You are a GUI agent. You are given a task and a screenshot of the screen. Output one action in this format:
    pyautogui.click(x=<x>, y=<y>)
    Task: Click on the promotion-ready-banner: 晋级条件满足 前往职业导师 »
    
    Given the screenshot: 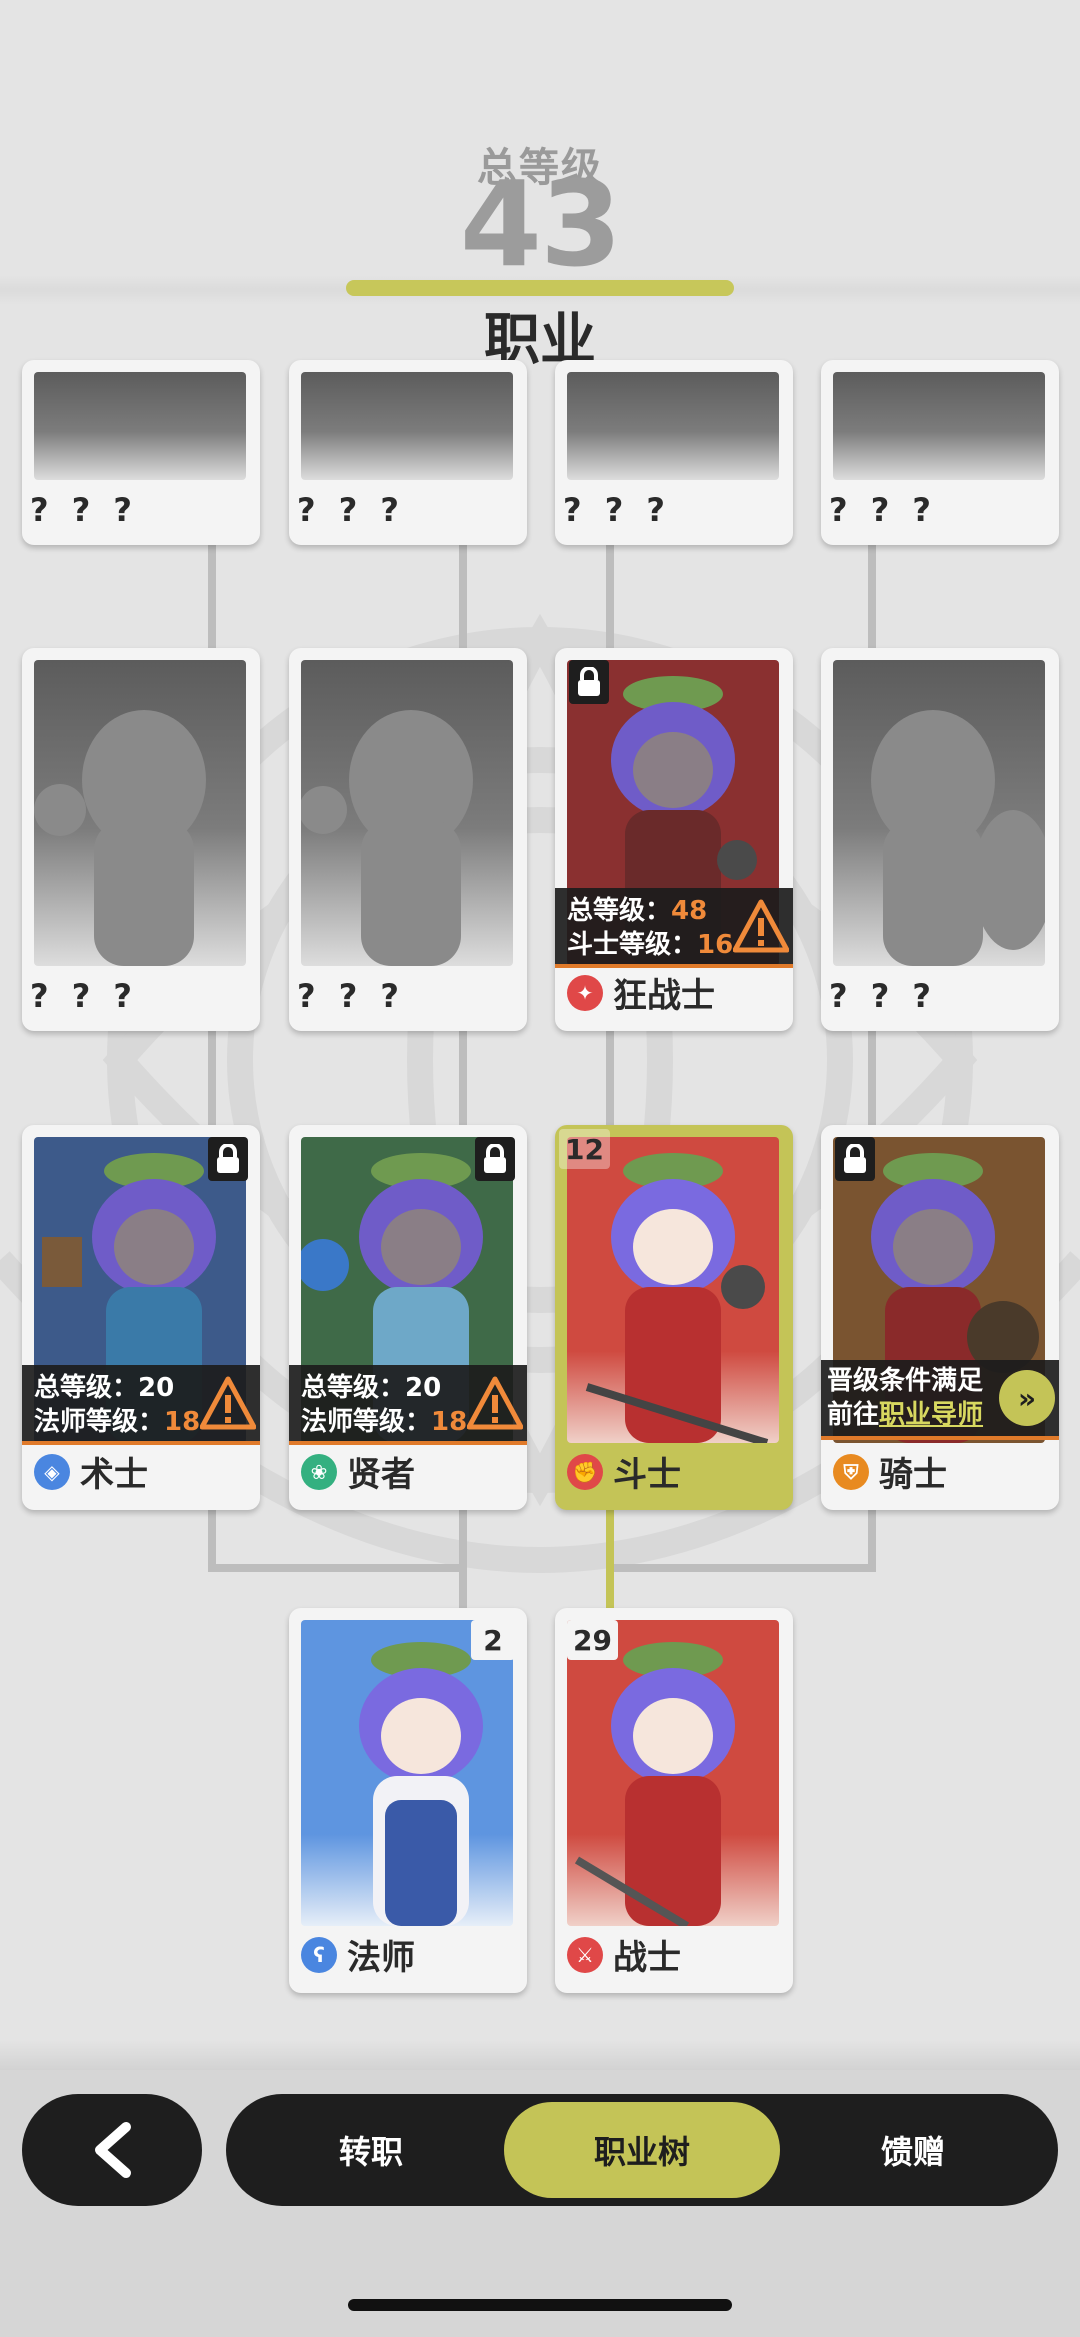 What is the action you would take?
    pyautogui.click(x=940, y=1400)
    